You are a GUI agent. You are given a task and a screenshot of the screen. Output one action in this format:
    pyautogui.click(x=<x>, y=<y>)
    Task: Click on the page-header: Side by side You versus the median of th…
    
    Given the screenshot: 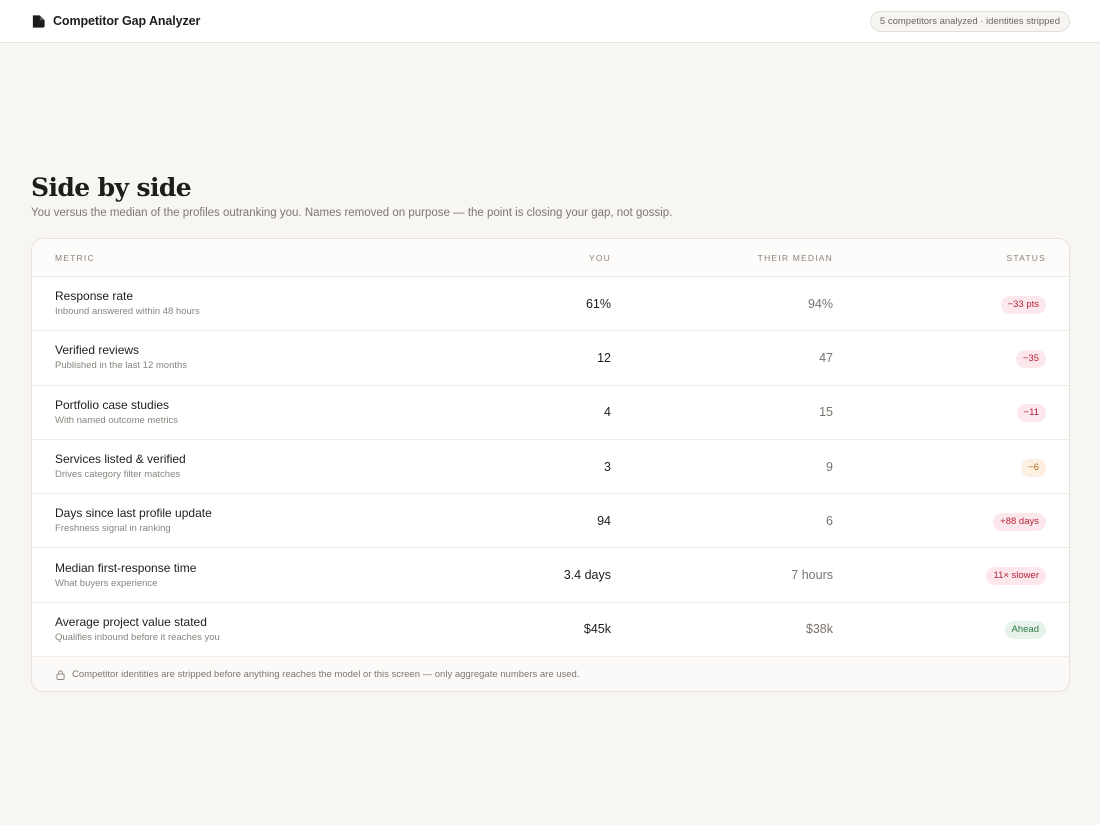 What is the action you would take?
    pyautogui.click(x=551, y=195)
    